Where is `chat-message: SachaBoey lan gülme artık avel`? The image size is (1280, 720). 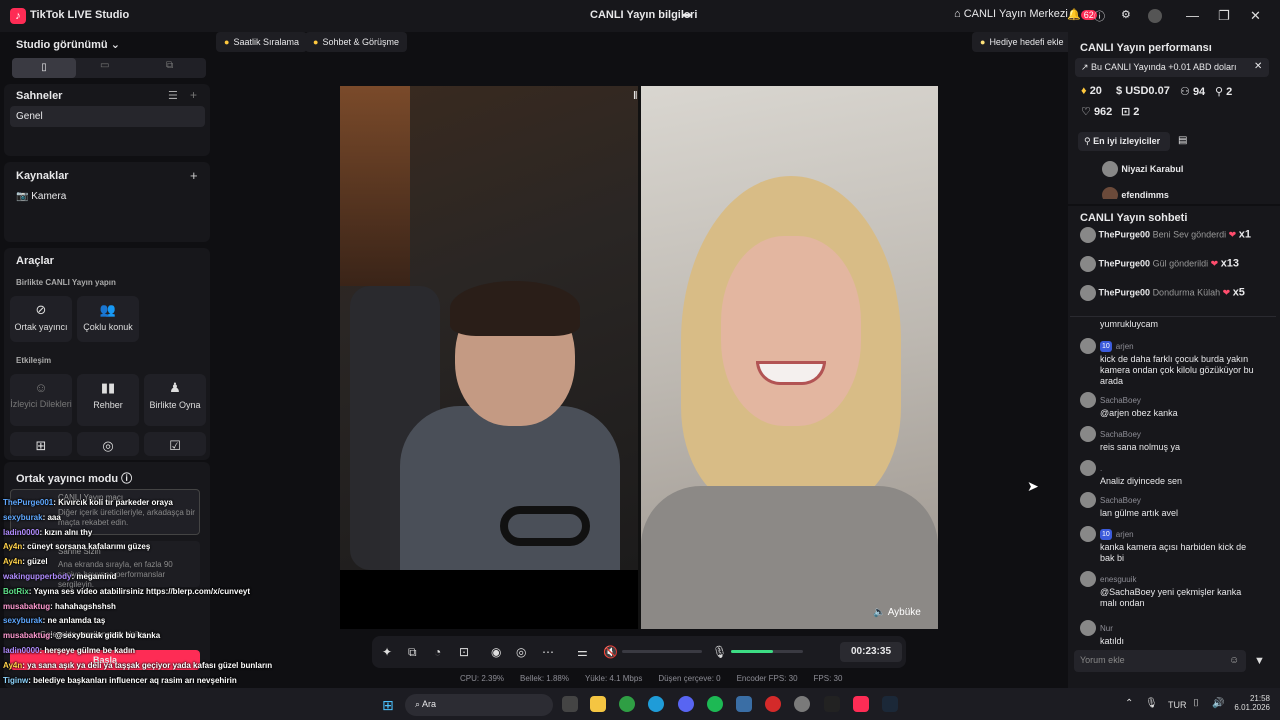
chat-message: SachaBoey lan gülme artık avel is located at coordinates (1169, 505).